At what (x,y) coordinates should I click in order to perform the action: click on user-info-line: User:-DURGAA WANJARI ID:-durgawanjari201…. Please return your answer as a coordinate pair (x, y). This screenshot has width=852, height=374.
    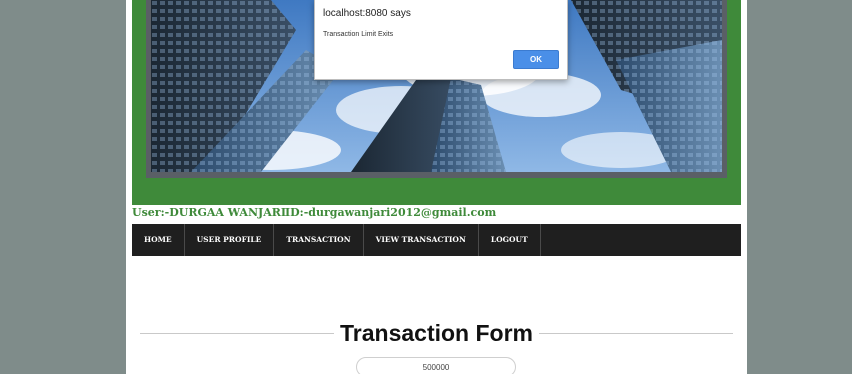
    Looking at the image, I should click on (436, 214).